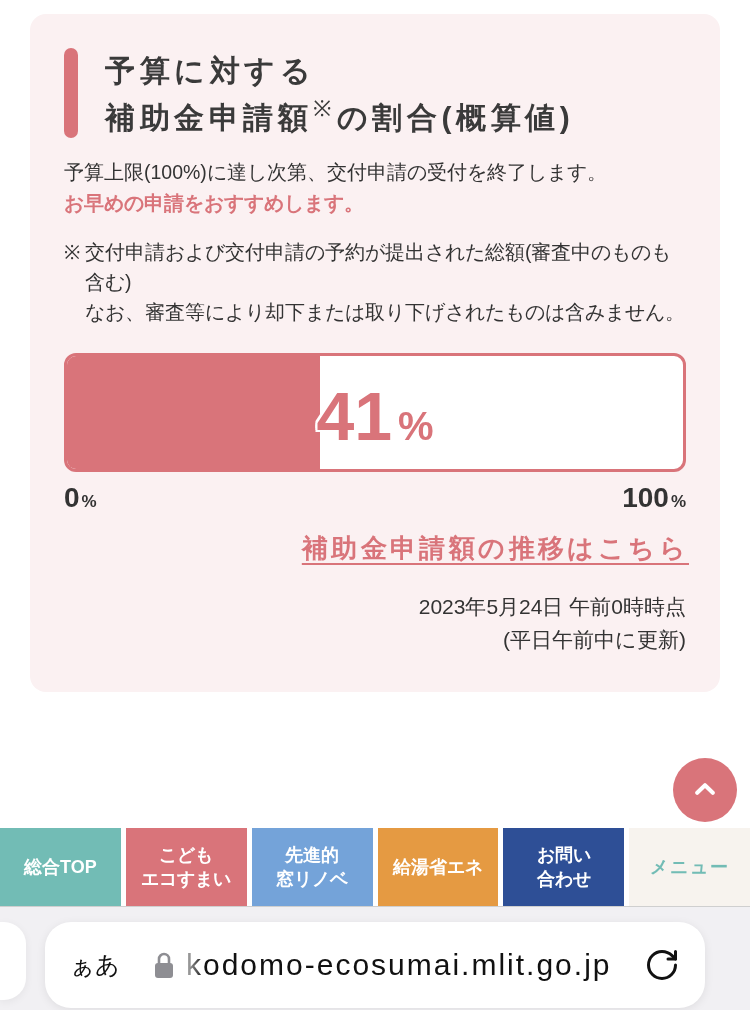 Image resolution: width=750 pixels, height=1010 pixels. I want to click on notice-text: 予算上限(100%)に達し次第、交付申請の受付を終了します。, so click(336, 172).